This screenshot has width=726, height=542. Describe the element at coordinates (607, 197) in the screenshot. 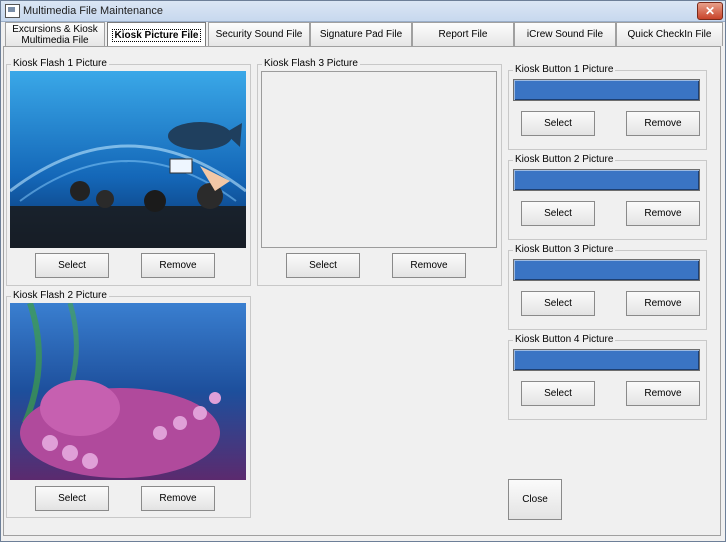

I see `kiosk-button-2-group: Kiosk Button 2 Picture Select Remove` at that location.